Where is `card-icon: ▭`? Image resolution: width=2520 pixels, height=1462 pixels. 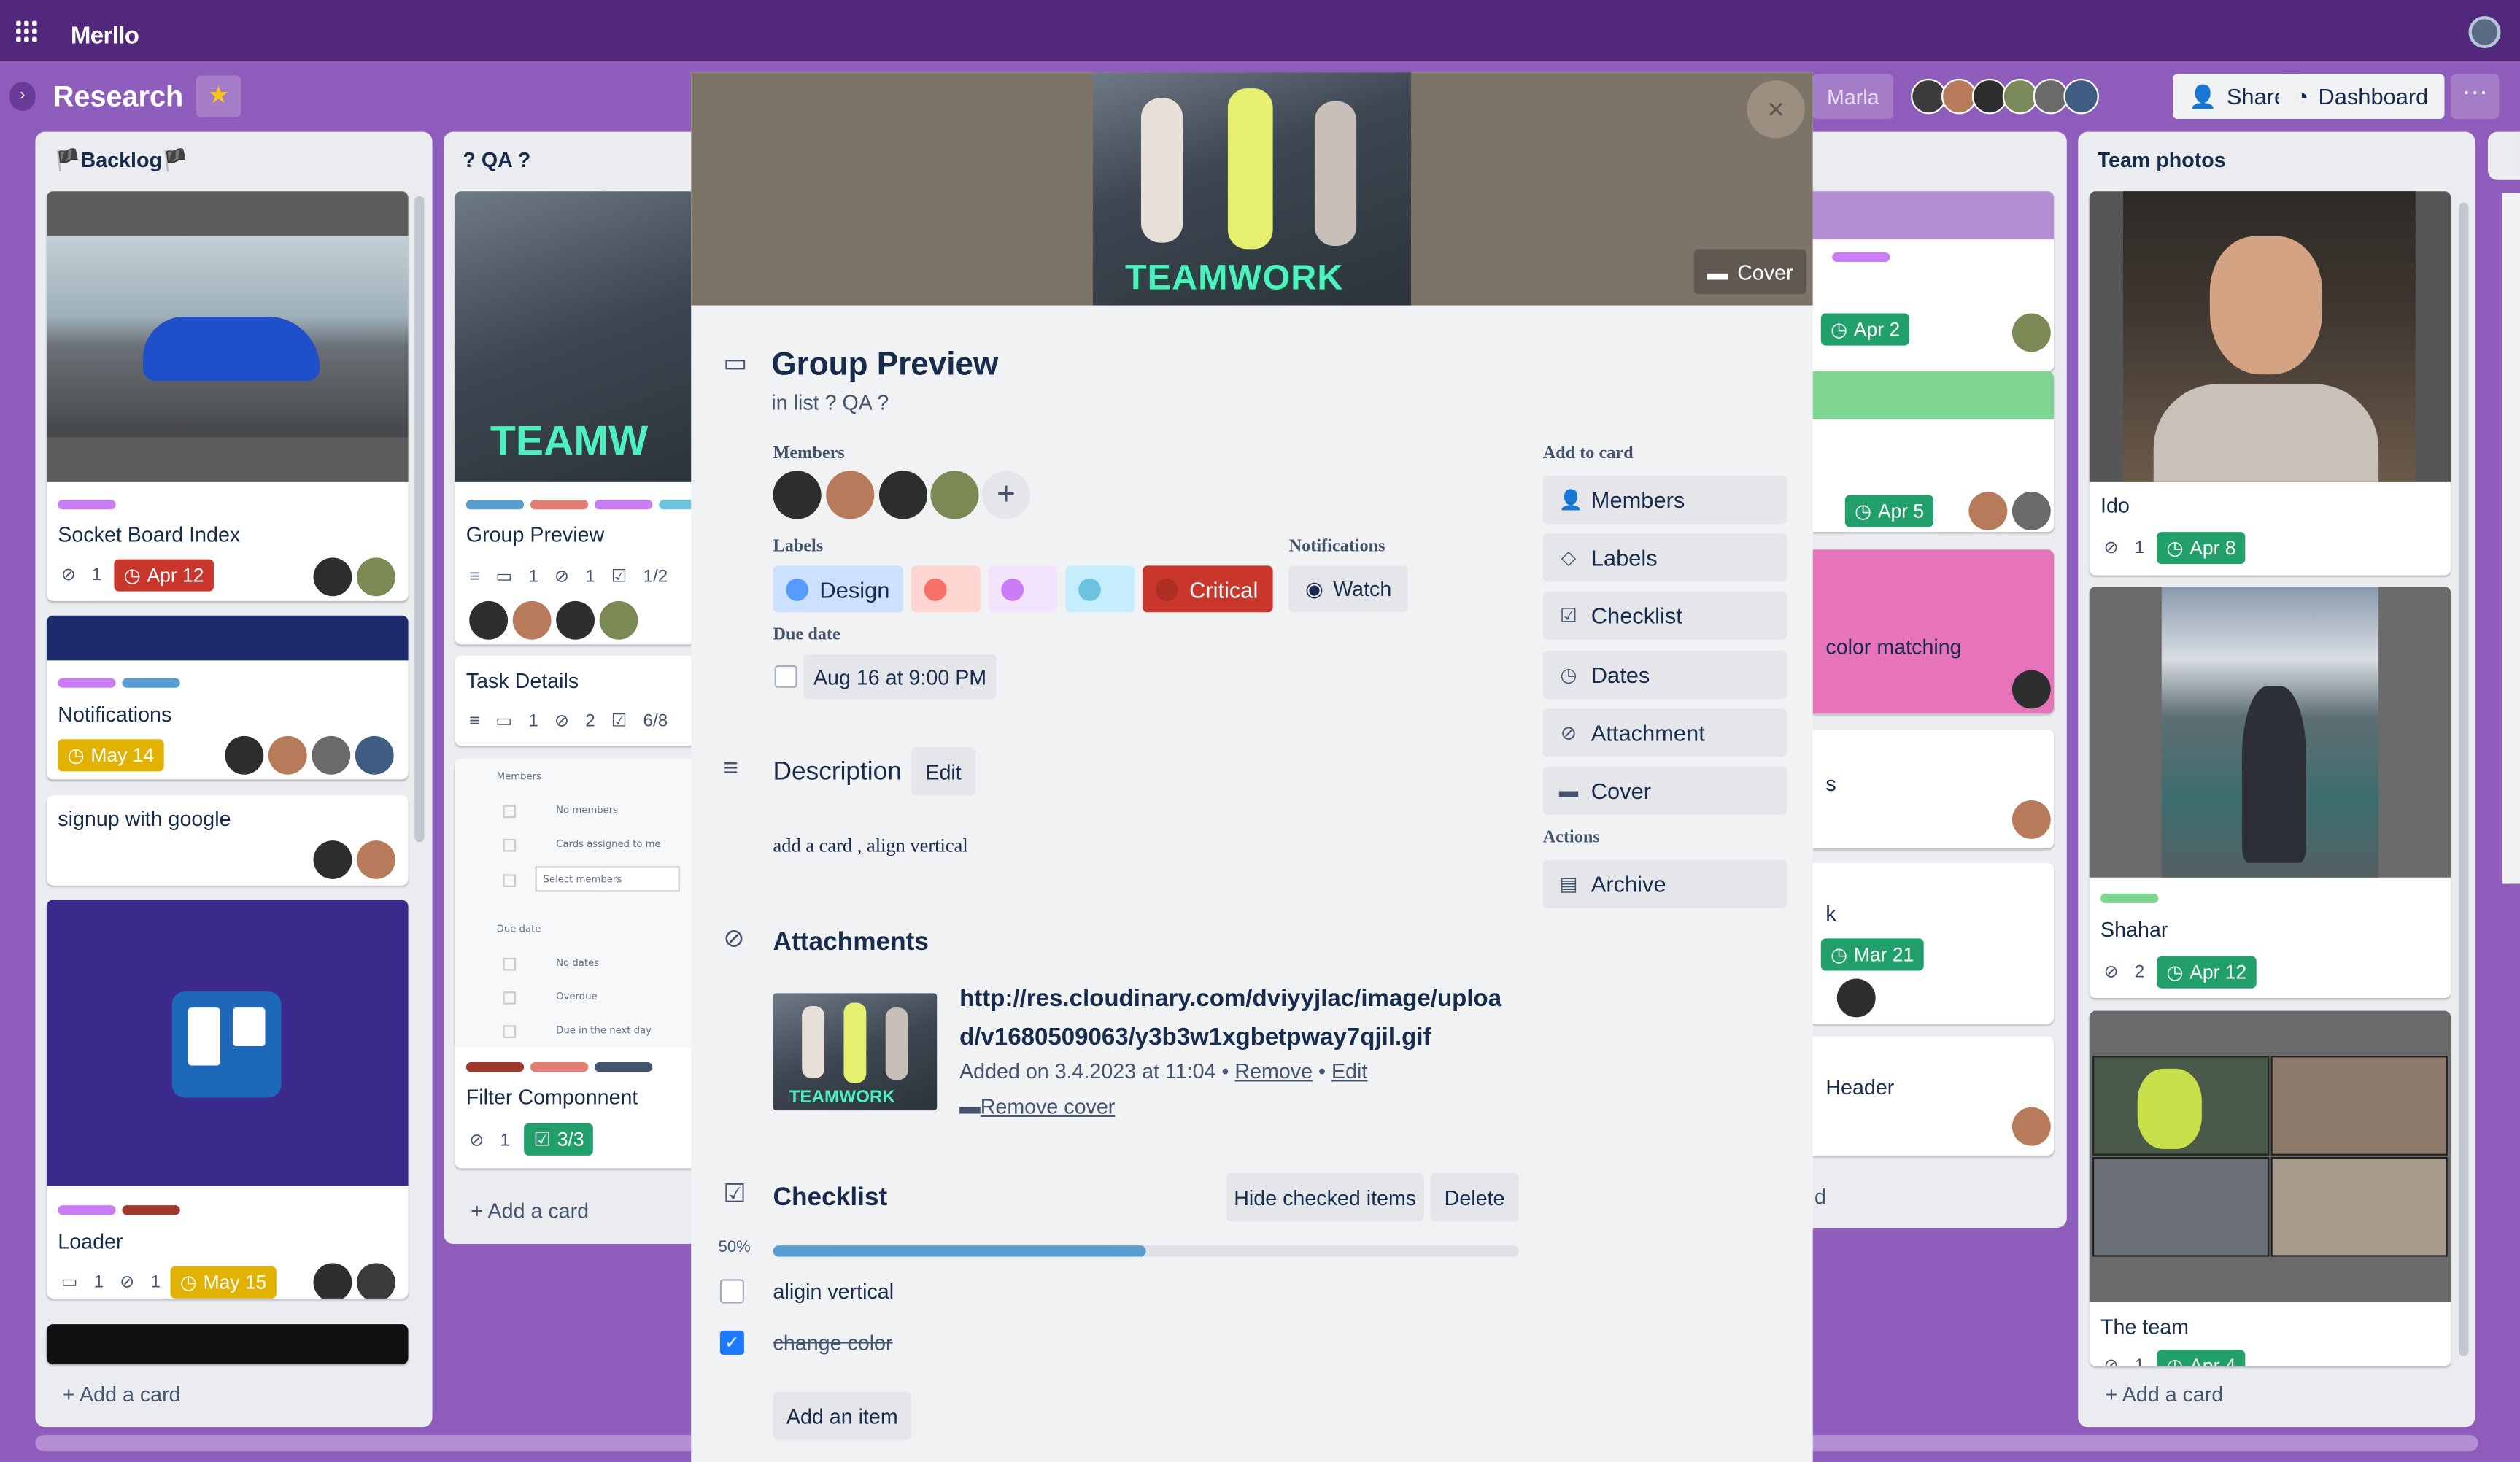
card-icon: ▭ is located at coordinates (735, 364).